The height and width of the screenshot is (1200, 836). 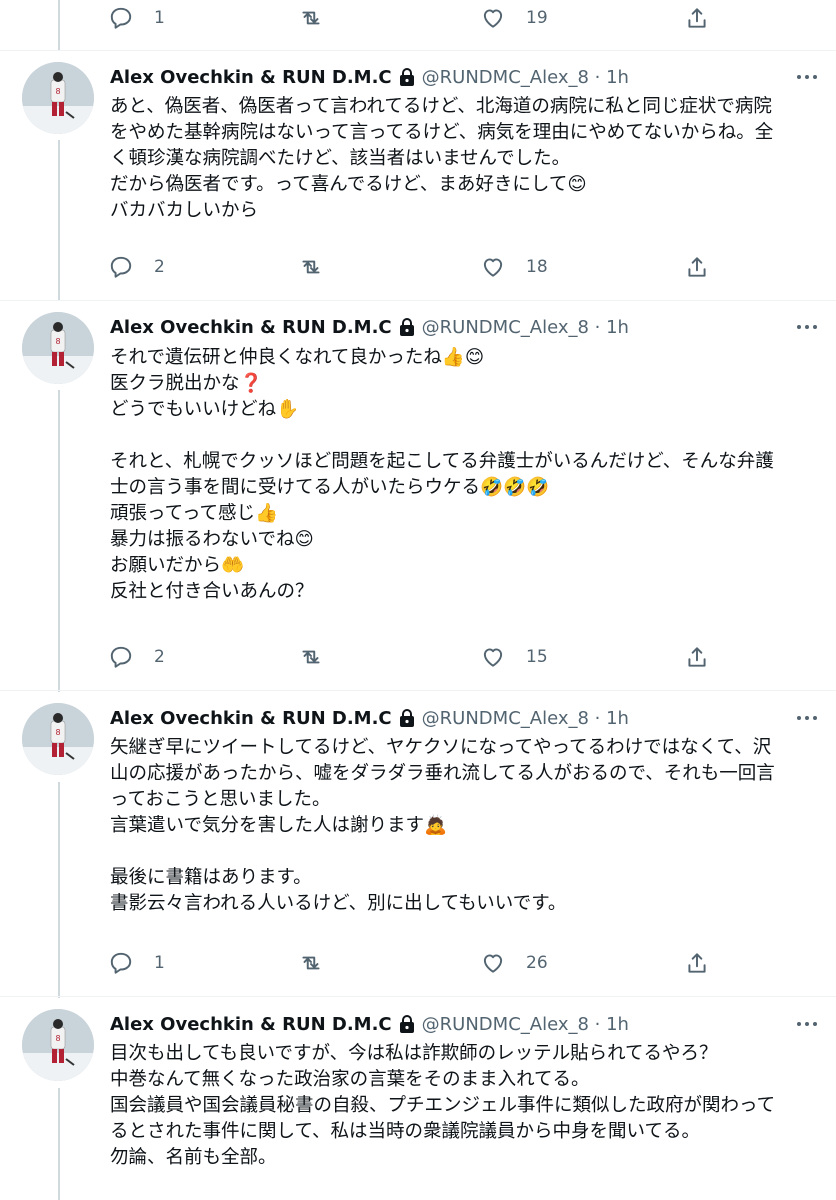 I want to click on like-count: 26, so click(x=537, y=963).